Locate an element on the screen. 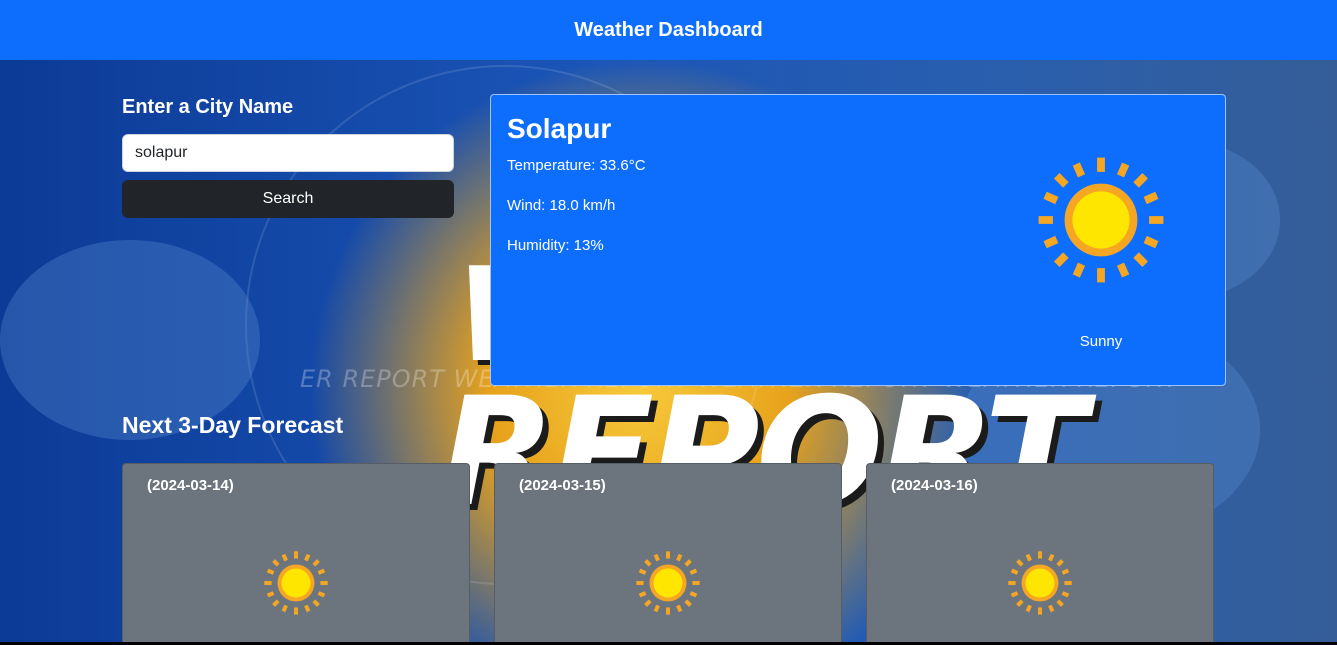 This screenshot has height=645, width=1337. city-search-input is located at coordinates (288, 153).